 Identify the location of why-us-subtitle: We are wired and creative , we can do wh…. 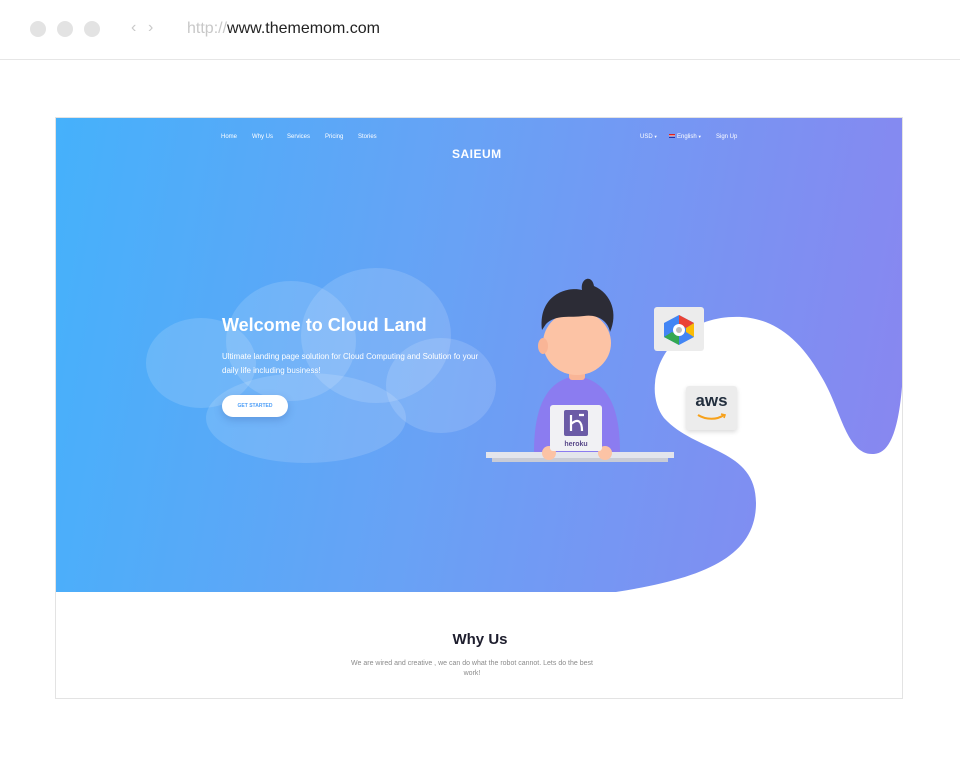
(472, 668).